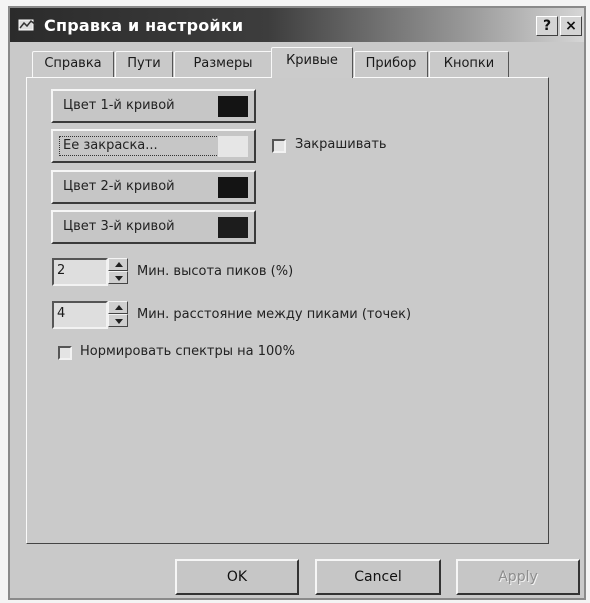 The width and height of the screenshot is (590, 603). I want to click on apply-button: Apply, so click(518, 577).